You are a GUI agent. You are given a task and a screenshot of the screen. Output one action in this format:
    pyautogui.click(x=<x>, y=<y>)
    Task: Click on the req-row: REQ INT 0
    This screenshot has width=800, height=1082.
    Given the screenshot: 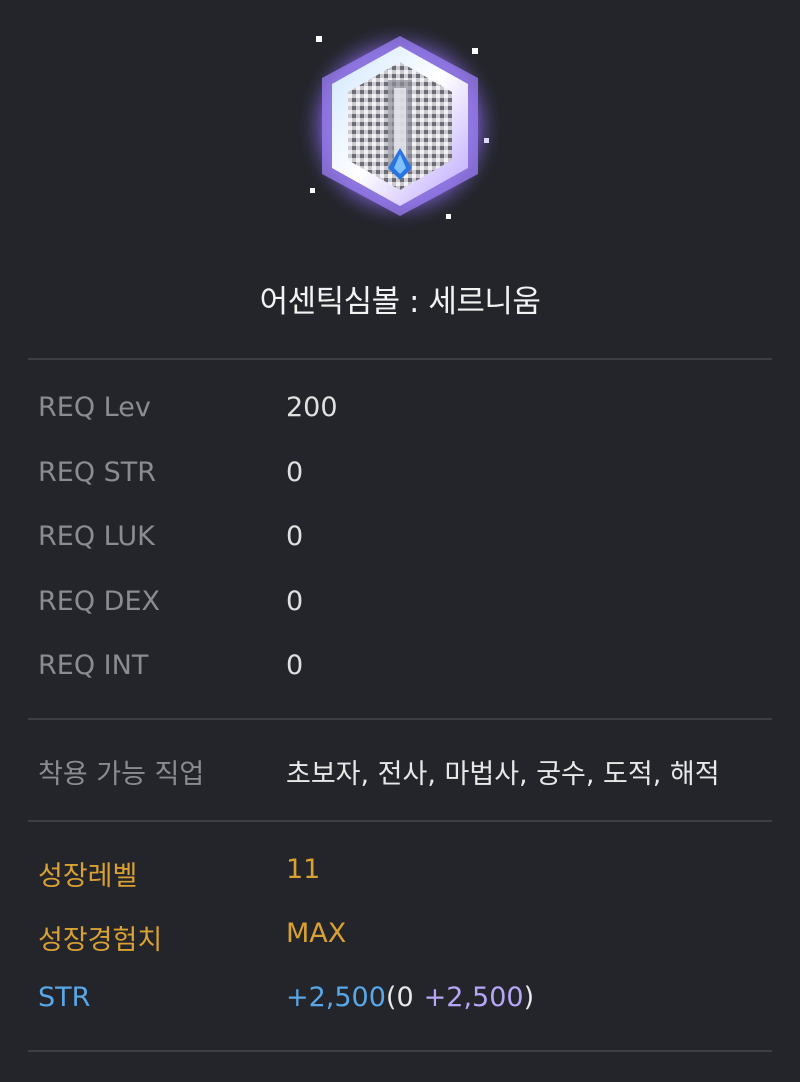 What is the action you would take?
    pyautogui.click(x=408, y=670)
    